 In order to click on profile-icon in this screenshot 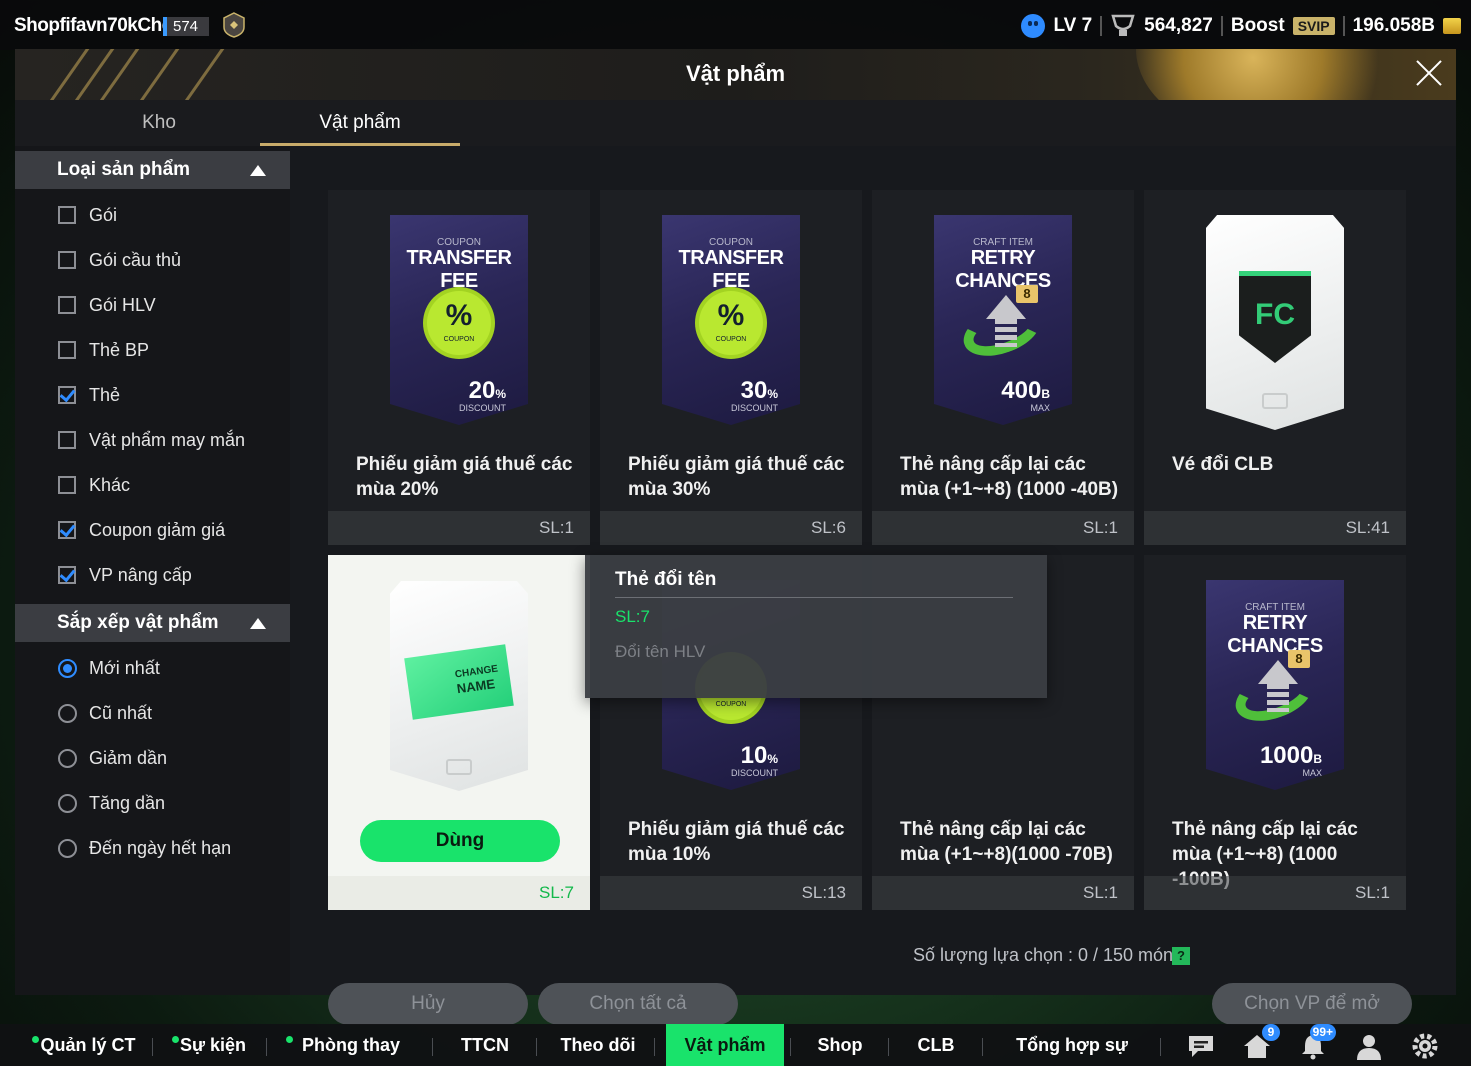, I will do `click(1369, 1046)`.